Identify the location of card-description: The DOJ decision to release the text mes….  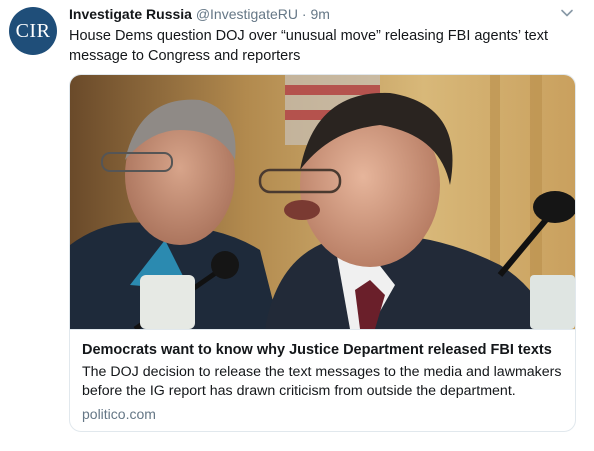
(322, 381).